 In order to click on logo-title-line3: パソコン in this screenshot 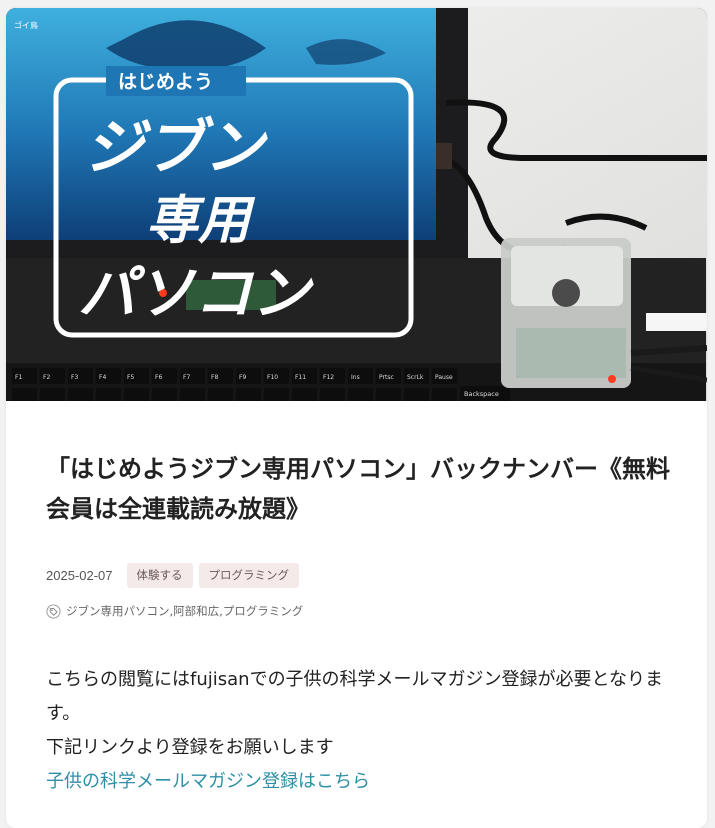, I will do `click(196, 293)`.